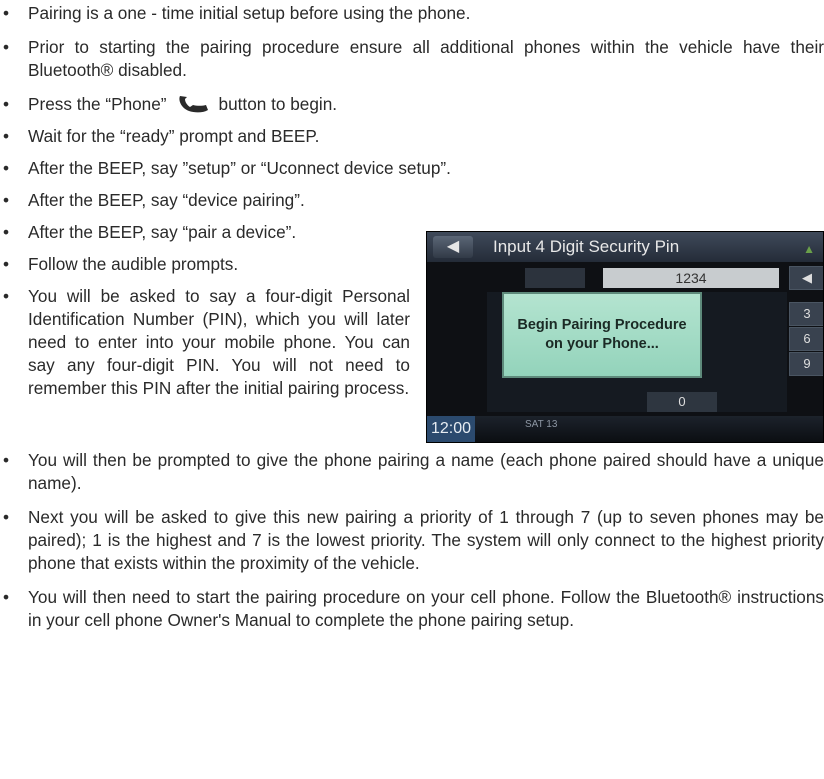  What do you see at coordinates (278, 104) in the screenshot?
I see `list-item-text: button to begin.` at bounding box center [278, 104].